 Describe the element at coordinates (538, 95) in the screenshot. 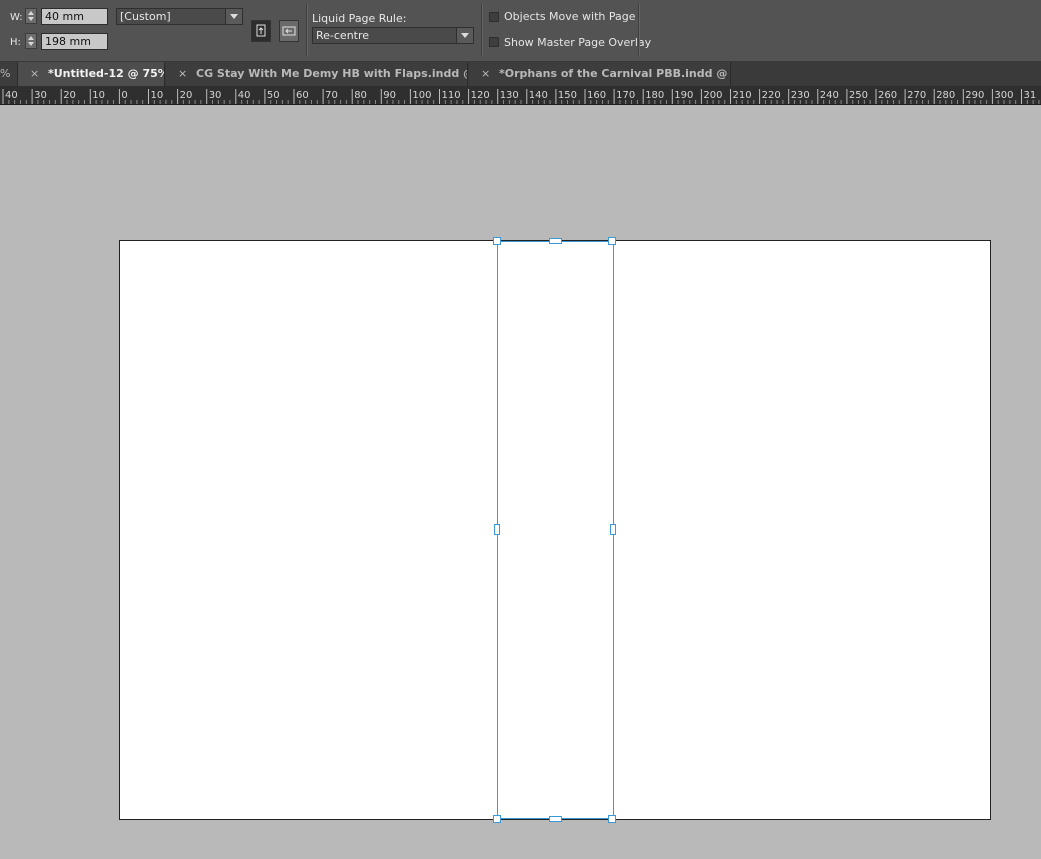

I see `ruler-label: 140` at that location.